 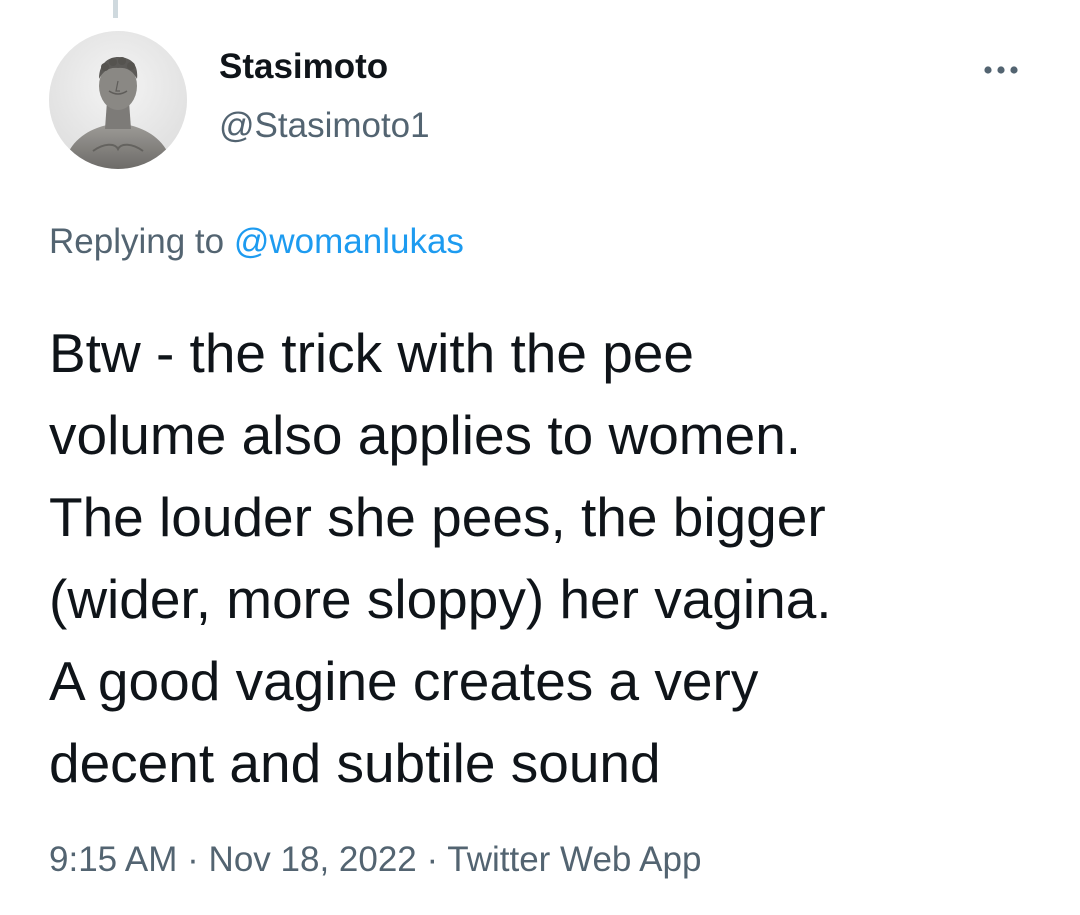 I want to click on avatar, so click(x=118, y=100).